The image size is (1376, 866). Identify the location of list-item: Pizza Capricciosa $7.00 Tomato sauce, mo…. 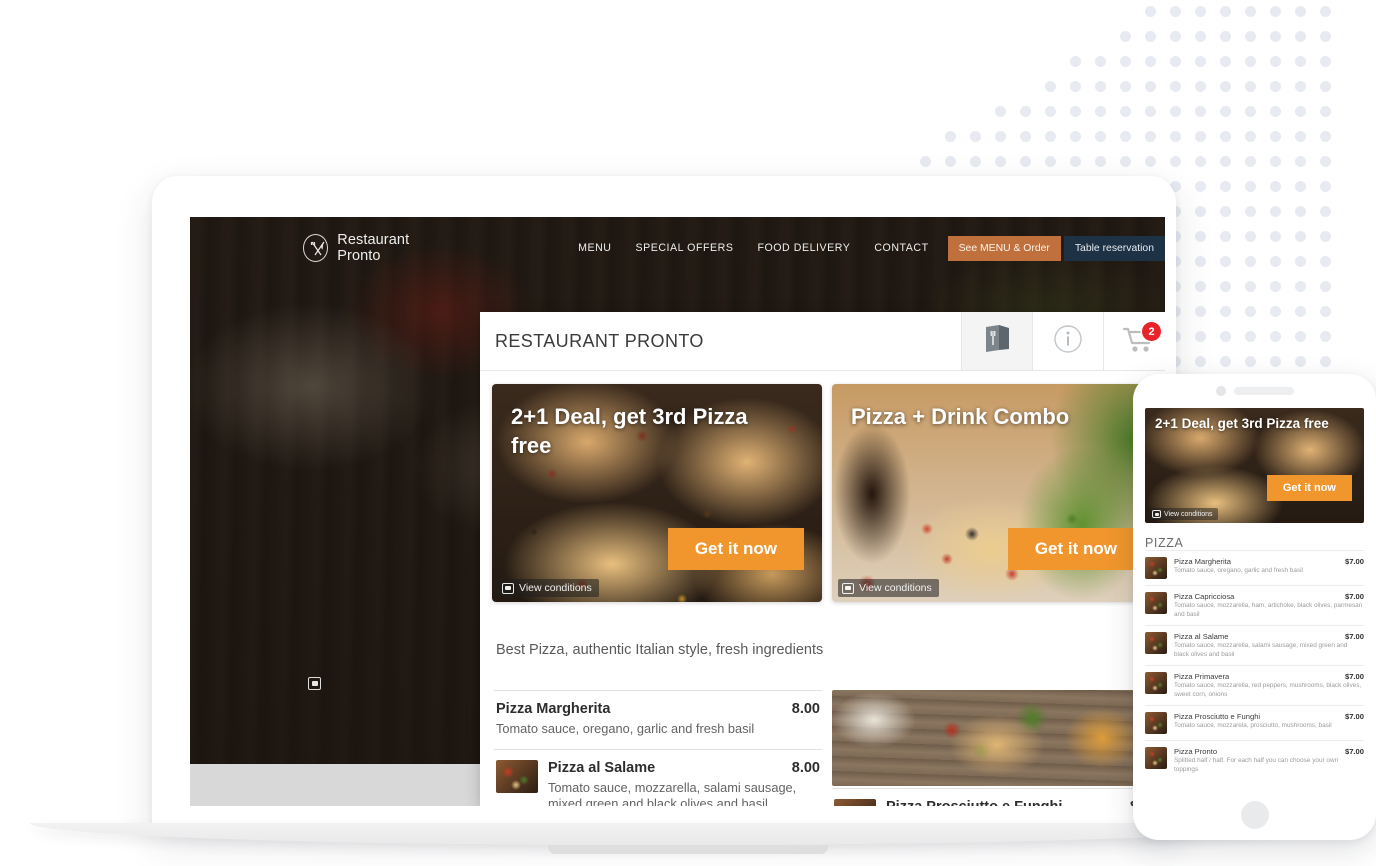
(1254, 605).